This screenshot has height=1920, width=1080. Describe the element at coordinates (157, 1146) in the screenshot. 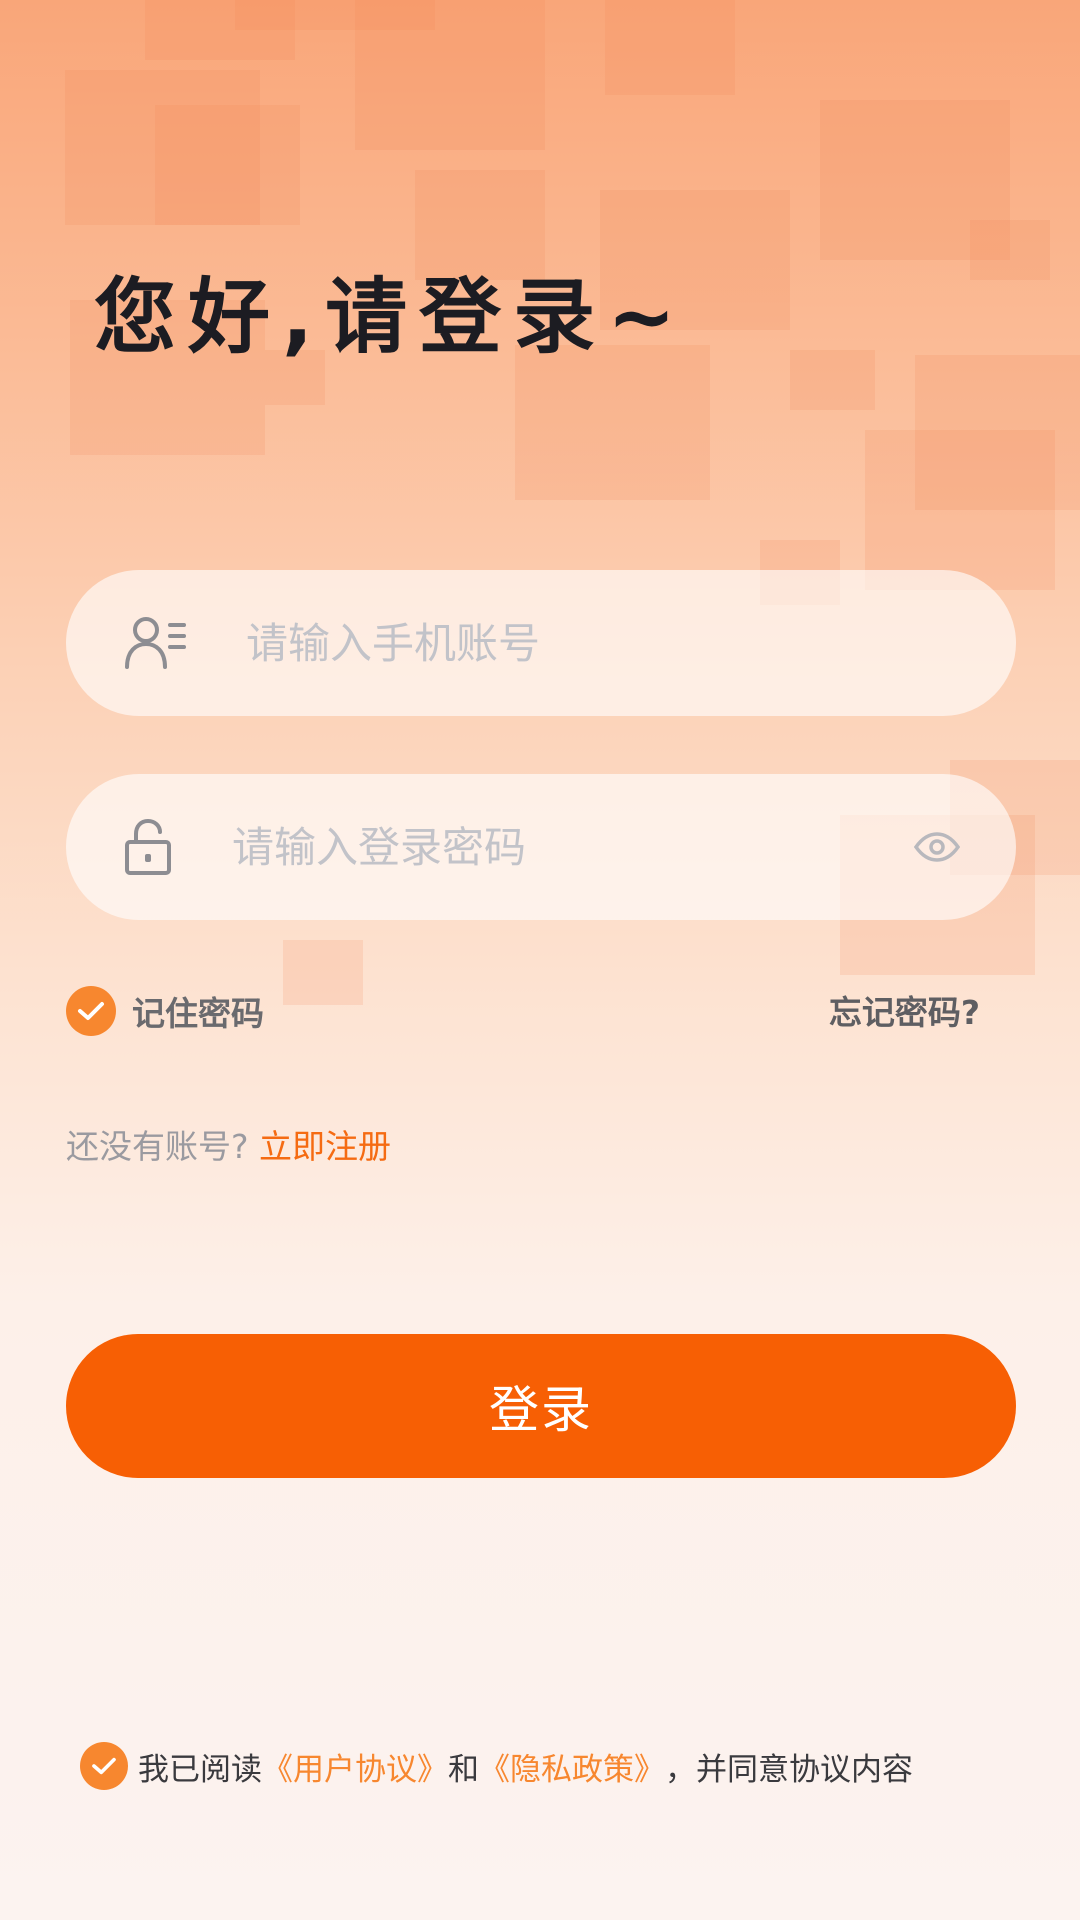

I see `register-prompt: 还没有账号?` at that location.